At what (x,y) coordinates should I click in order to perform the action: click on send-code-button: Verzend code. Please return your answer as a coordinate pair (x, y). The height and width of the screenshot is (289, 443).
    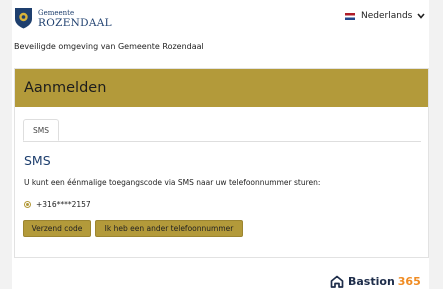
    Looking at the image, I should click on (57, 228).